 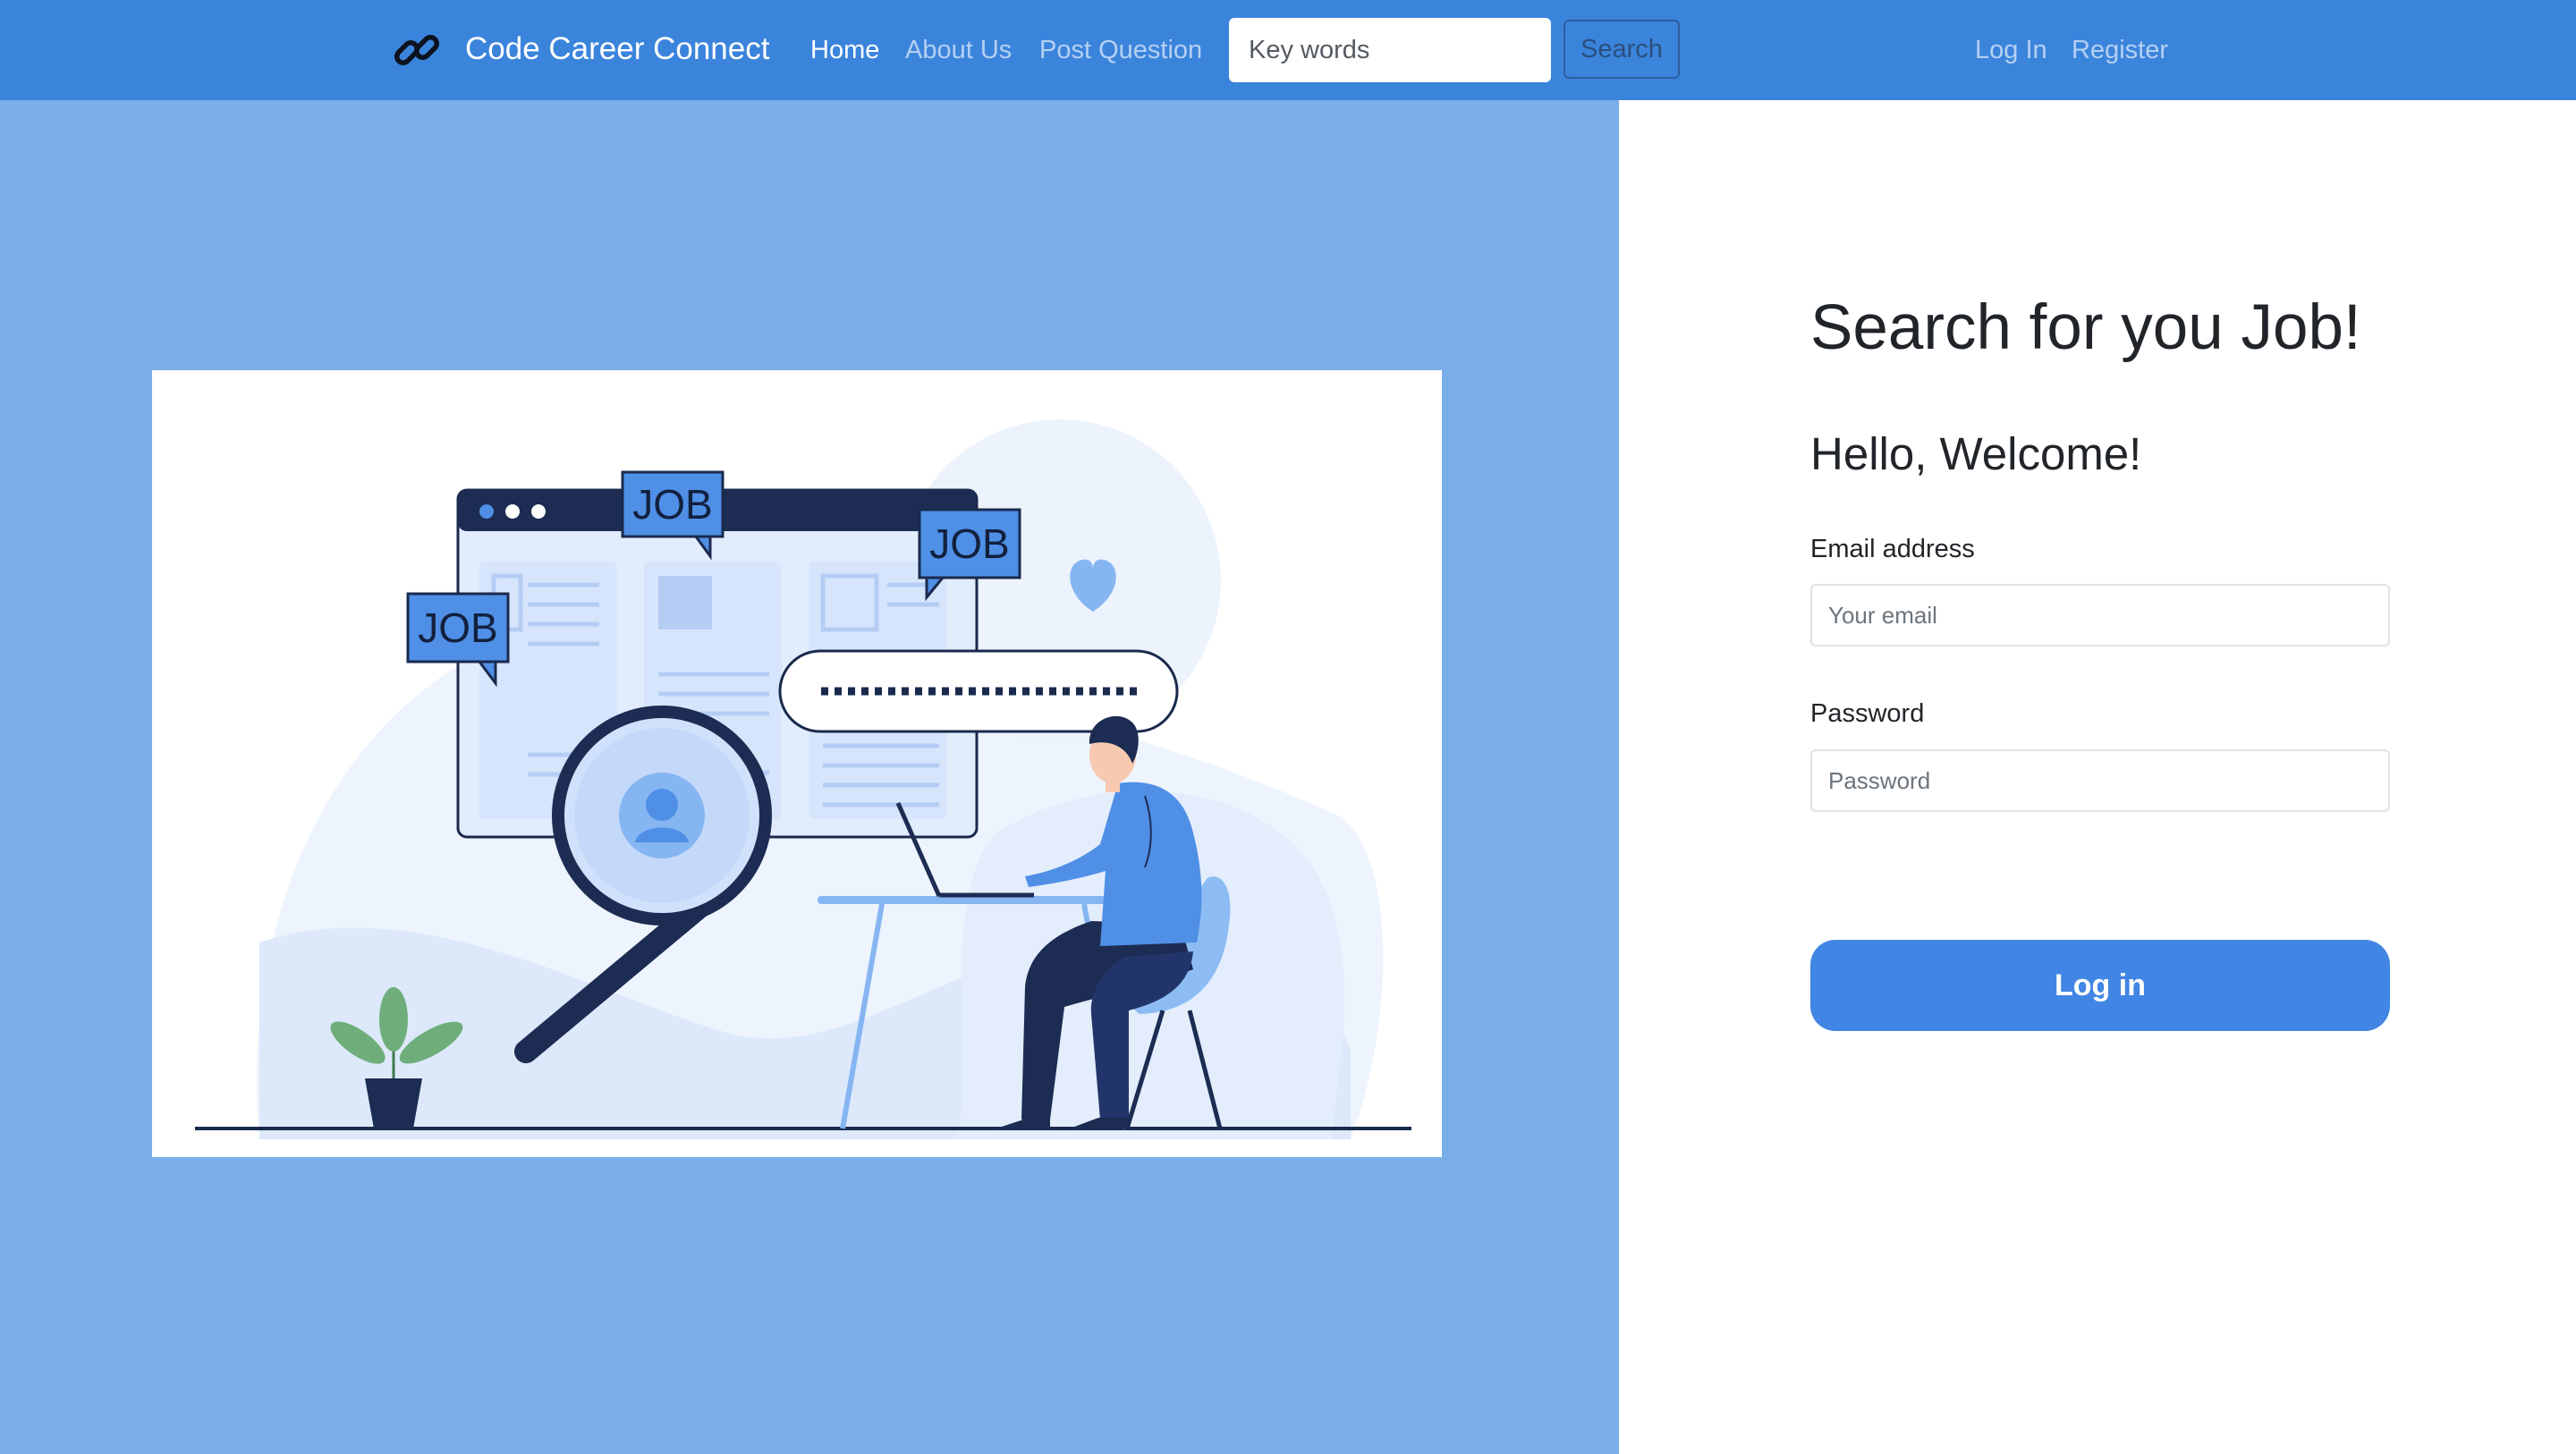 What do you see at coordinates (662, 816) in the screenshot?
I see `user-avatar-icon` at bounding box center [662, 816].